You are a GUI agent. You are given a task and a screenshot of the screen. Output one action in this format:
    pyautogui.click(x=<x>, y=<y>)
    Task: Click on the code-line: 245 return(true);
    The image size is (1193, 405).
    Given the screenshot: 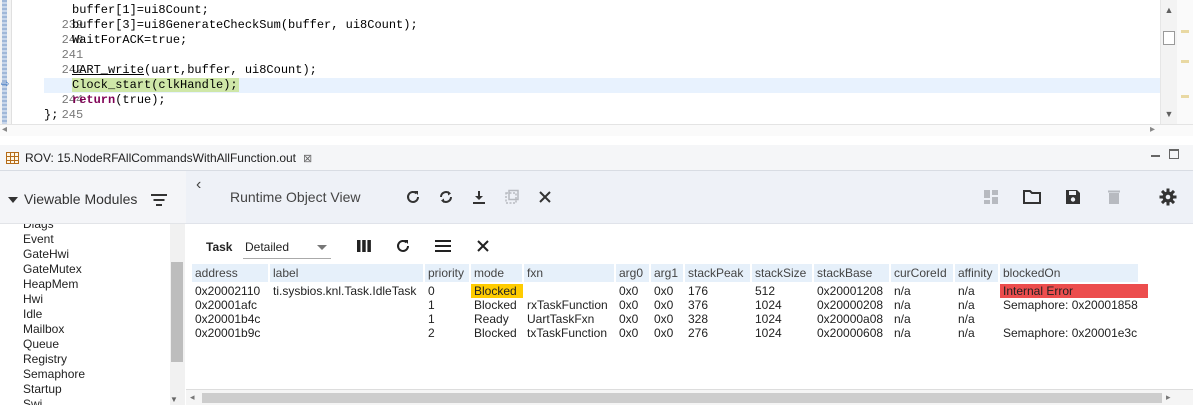 What is the action you would take?
    pyautogui.click(x=586, y=107)
    